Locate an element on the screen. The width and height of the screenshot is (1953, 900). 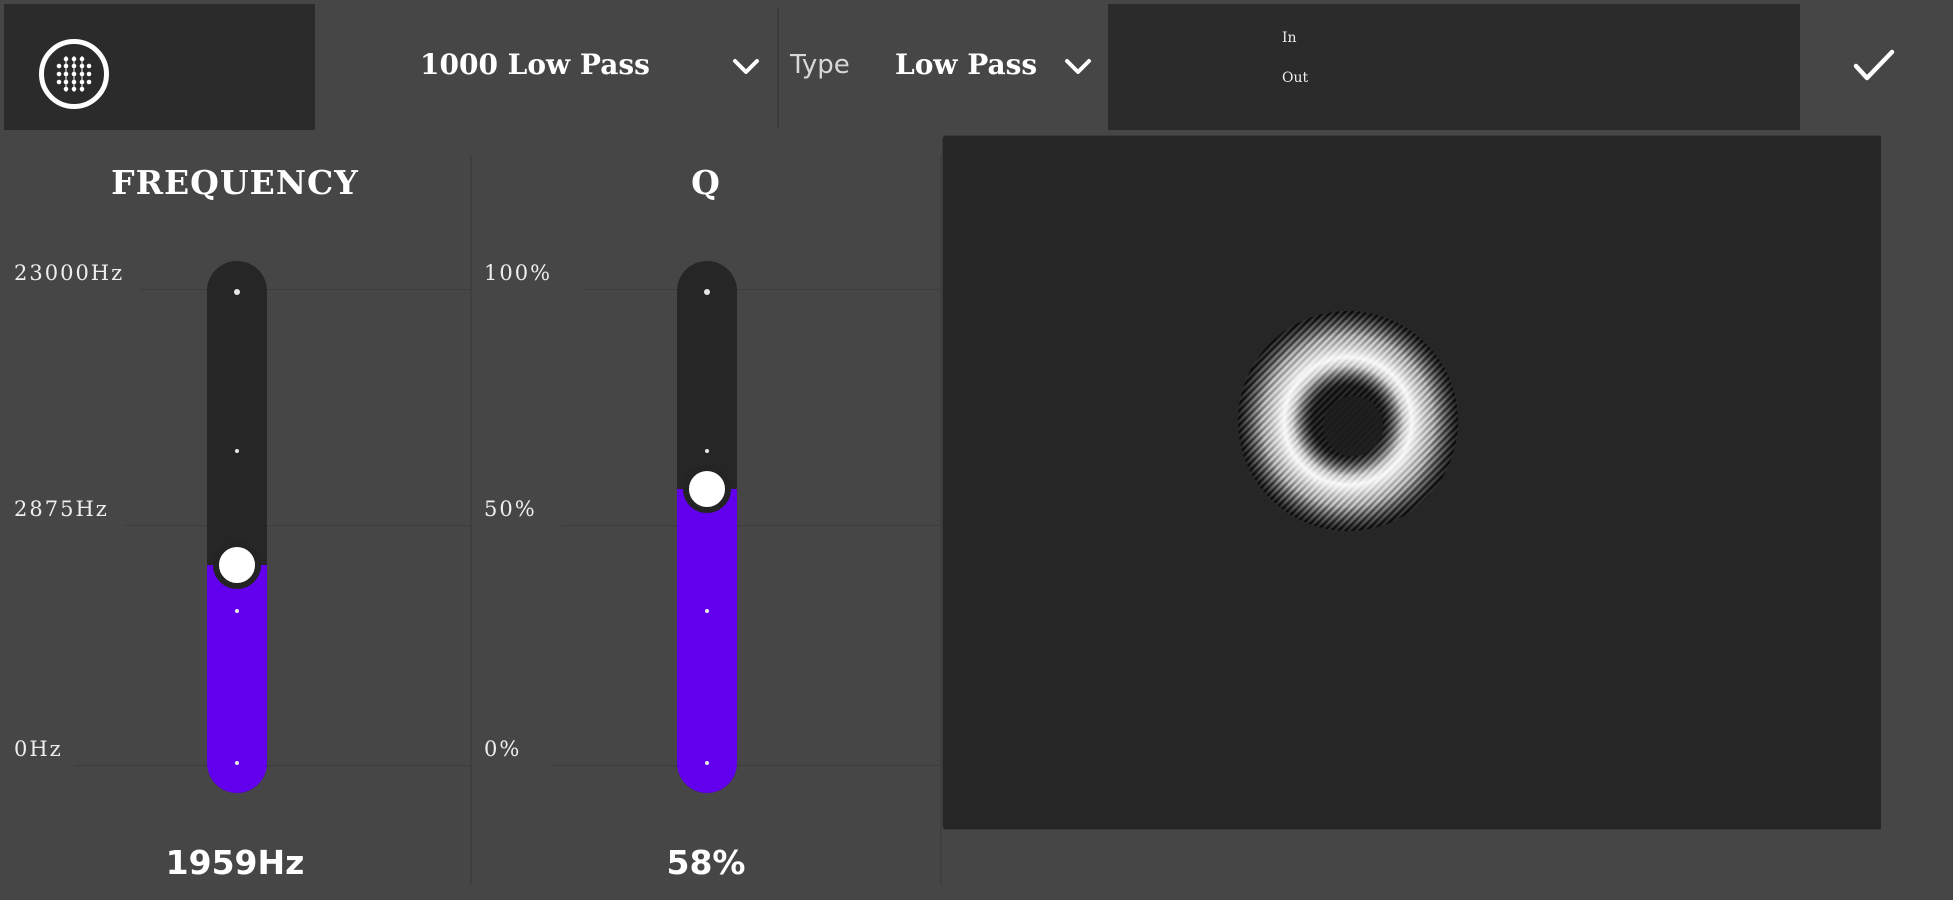
q-slider-track is located at coordinates (707, 527).